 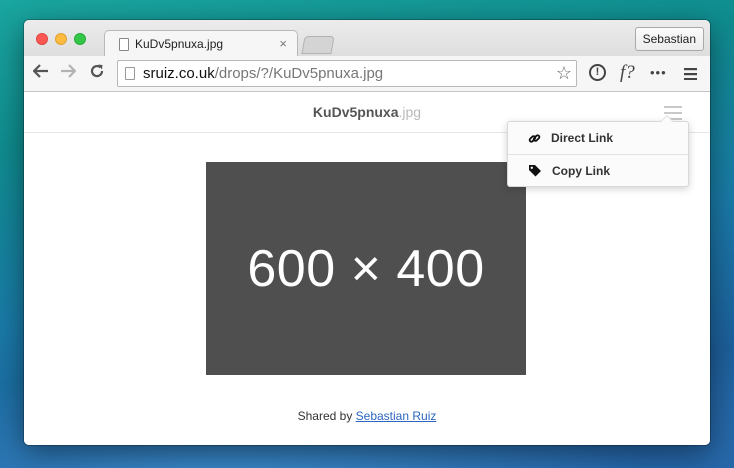 I want to click on window-controls, so click(x=61, y=39).